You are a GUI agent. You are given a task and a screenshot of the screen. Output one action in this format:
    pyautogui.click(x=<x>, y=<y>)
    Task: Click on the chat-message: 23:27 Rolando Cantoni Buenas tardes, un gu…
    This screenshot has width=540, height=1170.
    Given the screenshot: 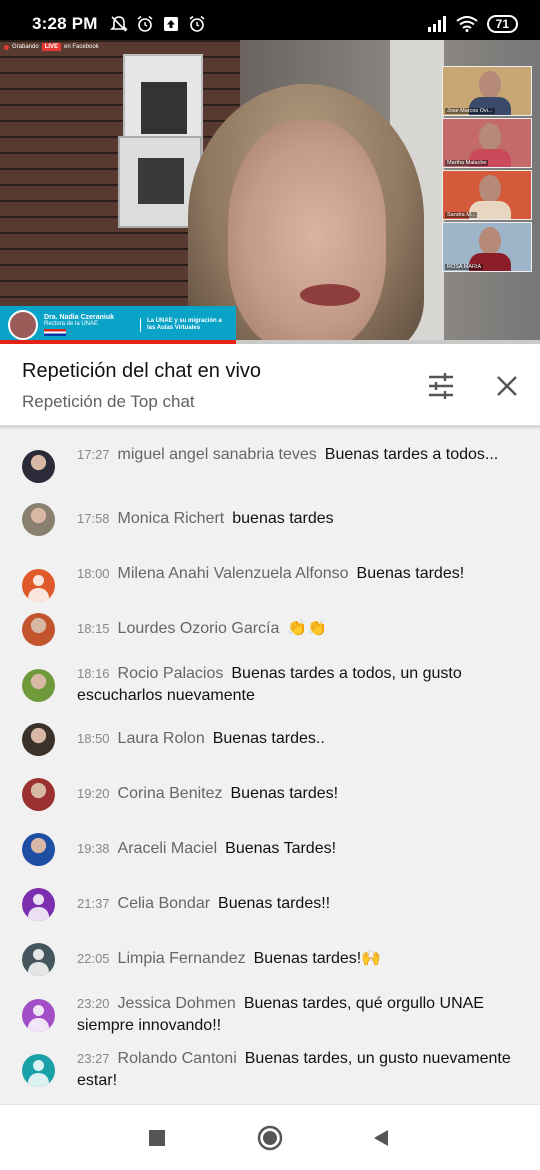 What is the action you would take?
    pyautogui.click(x=270, y=1070)
    